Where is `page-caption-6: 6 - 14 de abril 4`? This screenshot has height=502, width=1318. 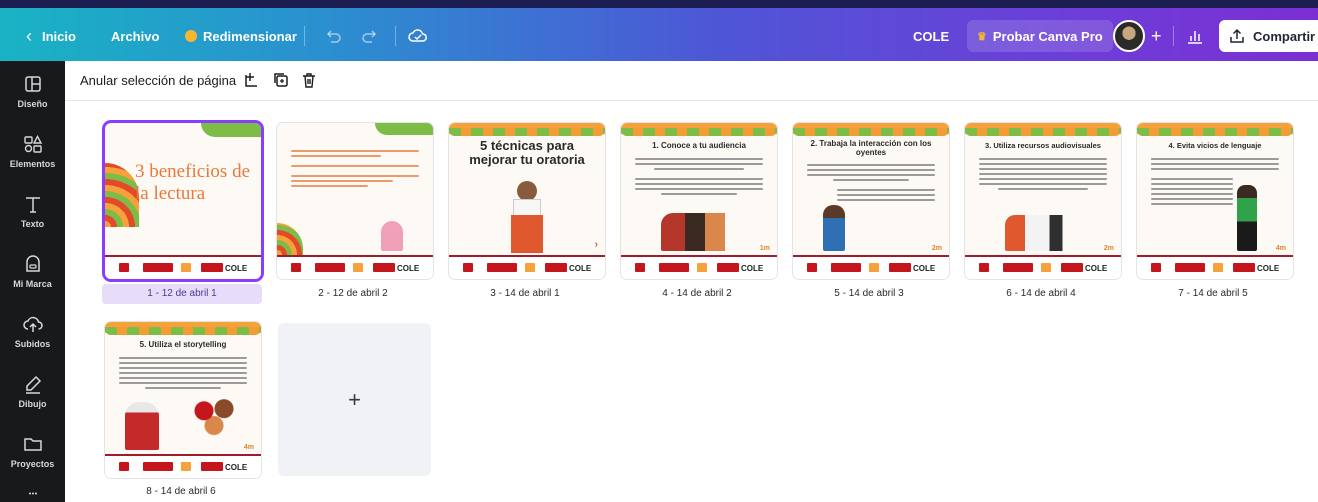
page-caption-6: 6 - 14 de abril 4 is located at coordinates (1041, 293).